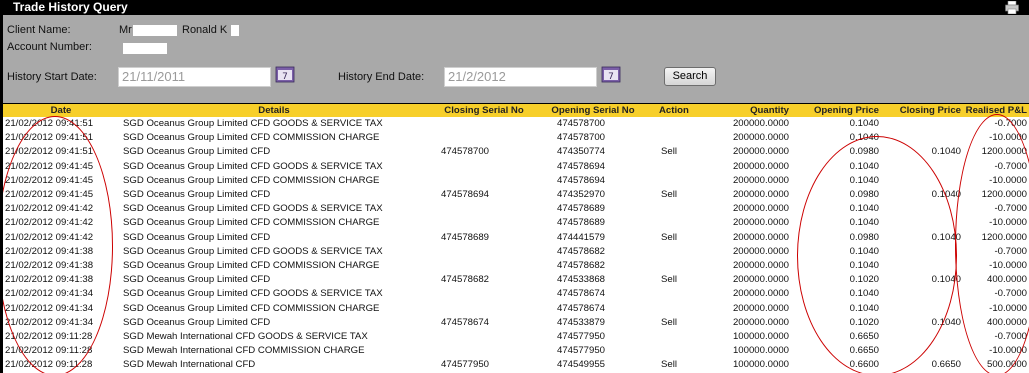 The width and height of the screenshot is (1029, 373). I want to click on client-name-value: Ronald K, so click(205, 30).